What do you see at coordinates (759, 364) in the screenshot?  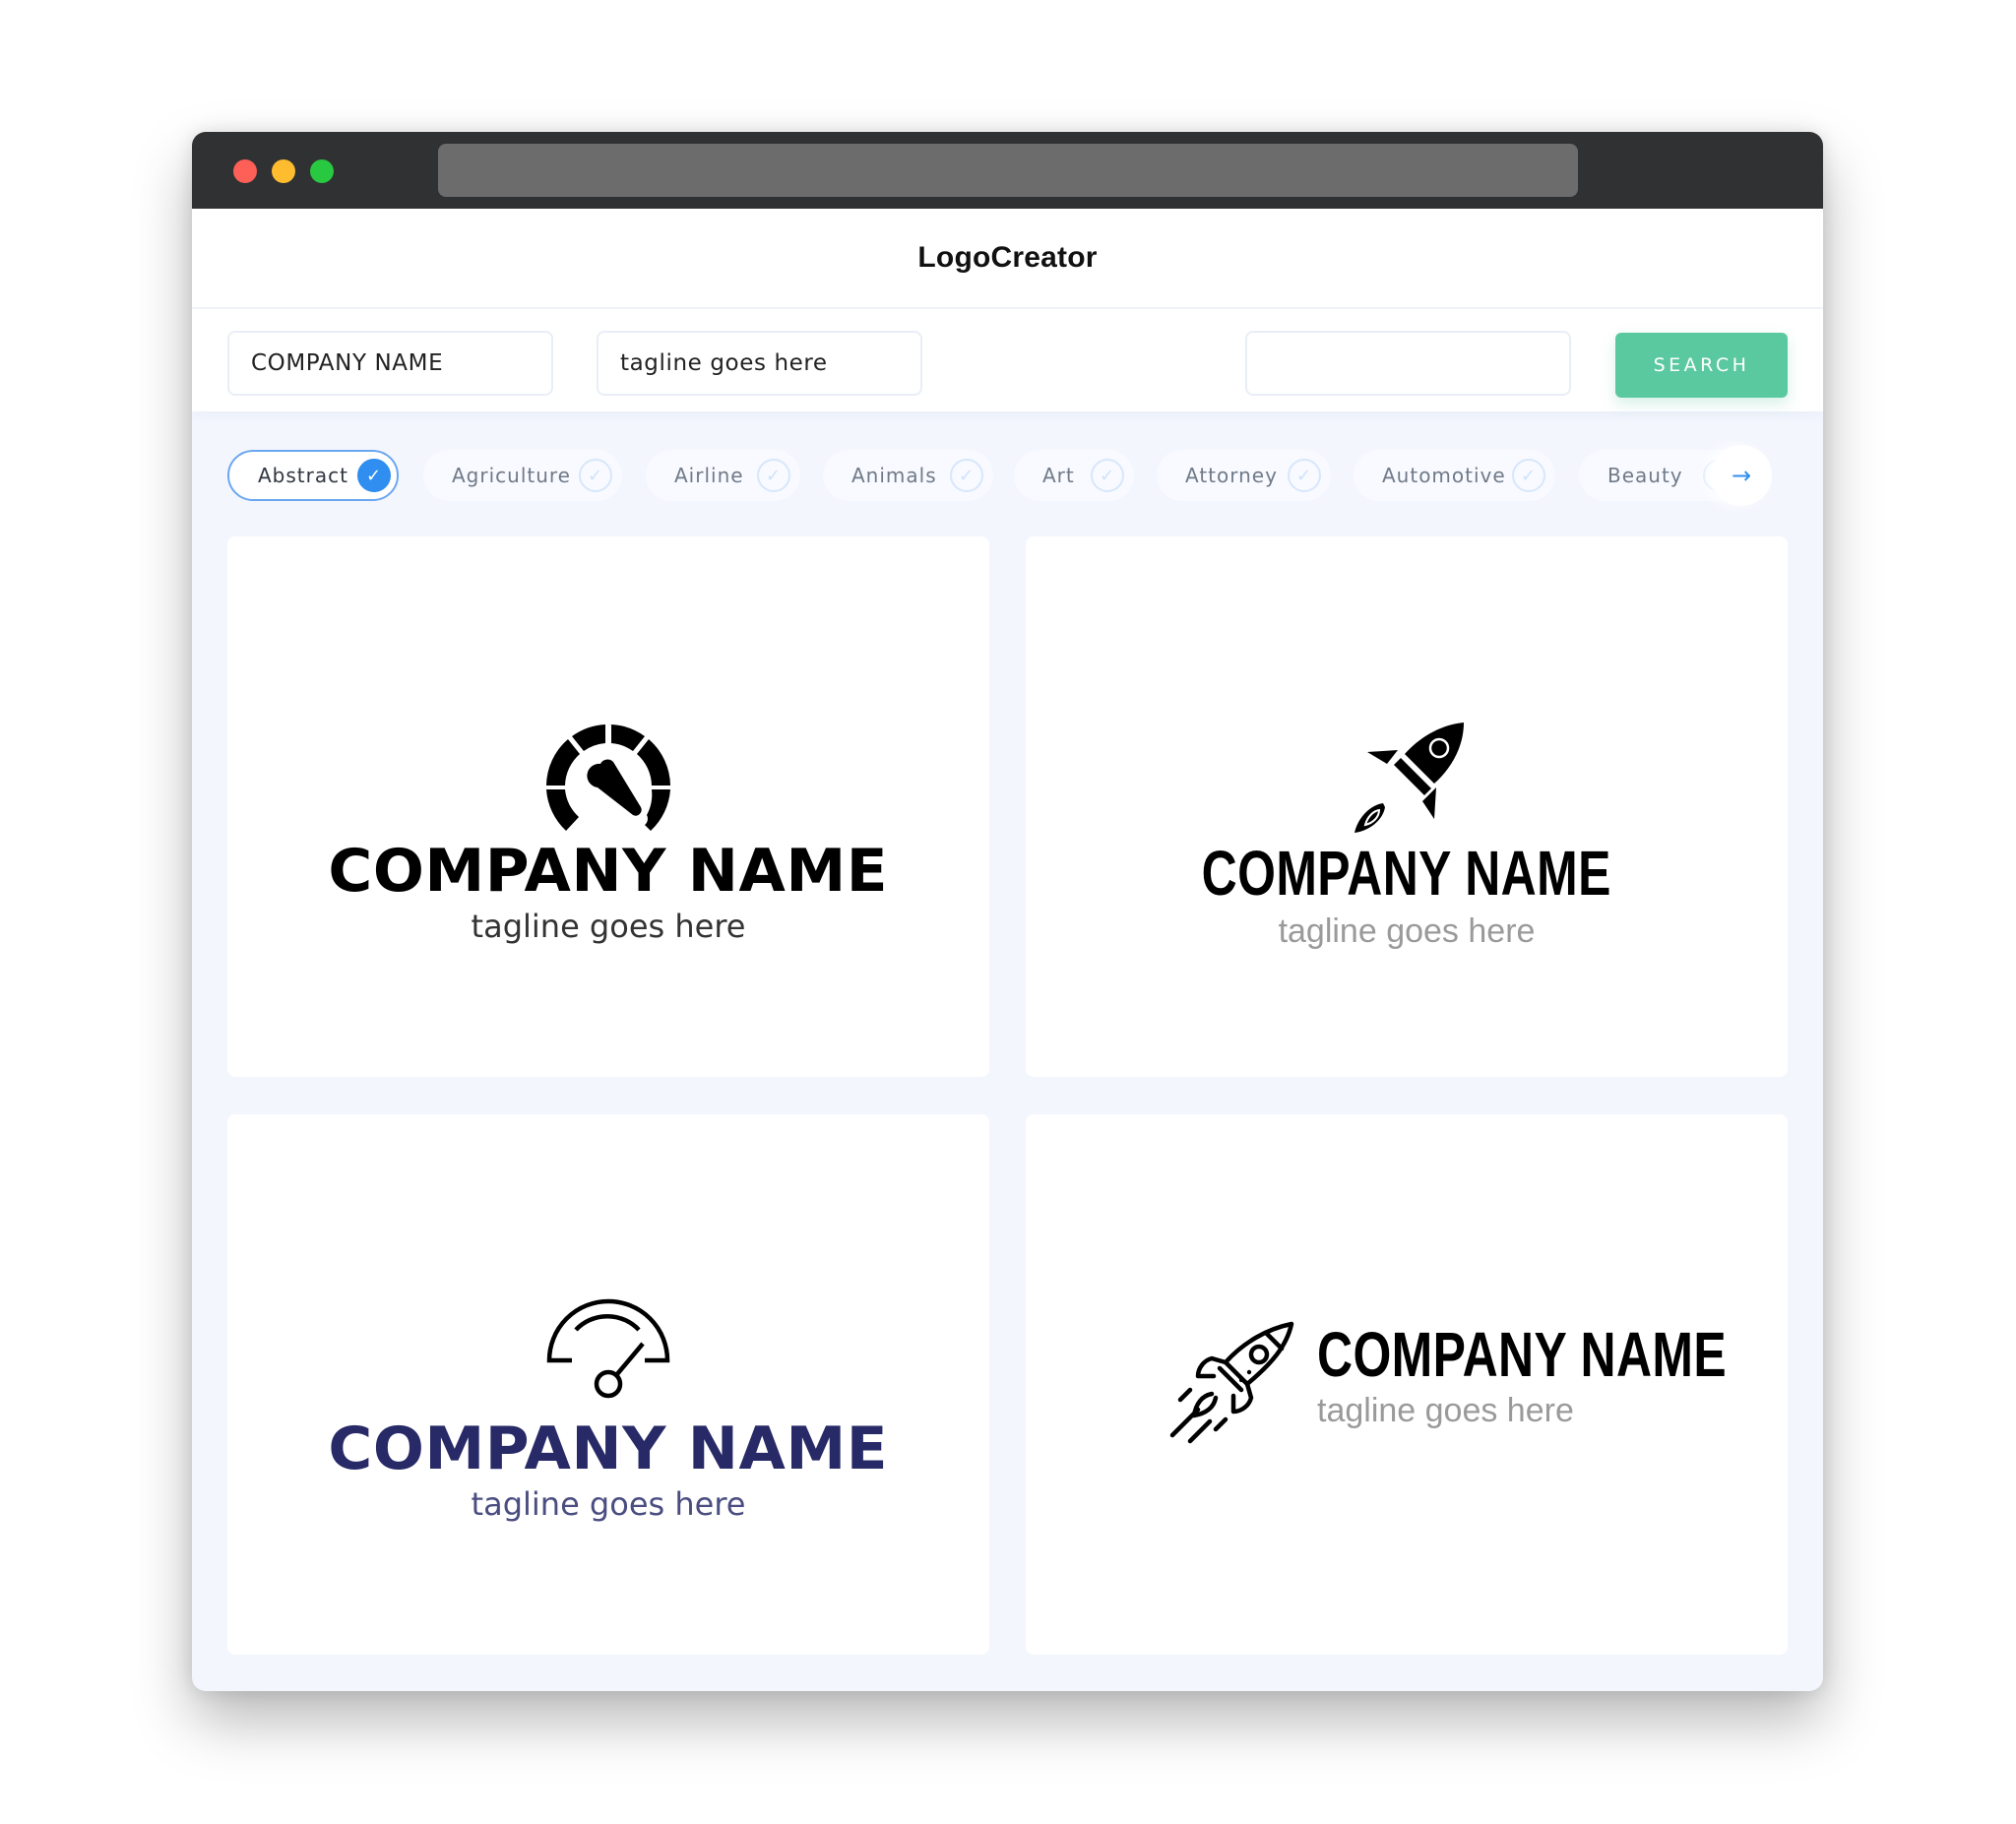 I see `tagline-input` at bounding box center [759, 364].